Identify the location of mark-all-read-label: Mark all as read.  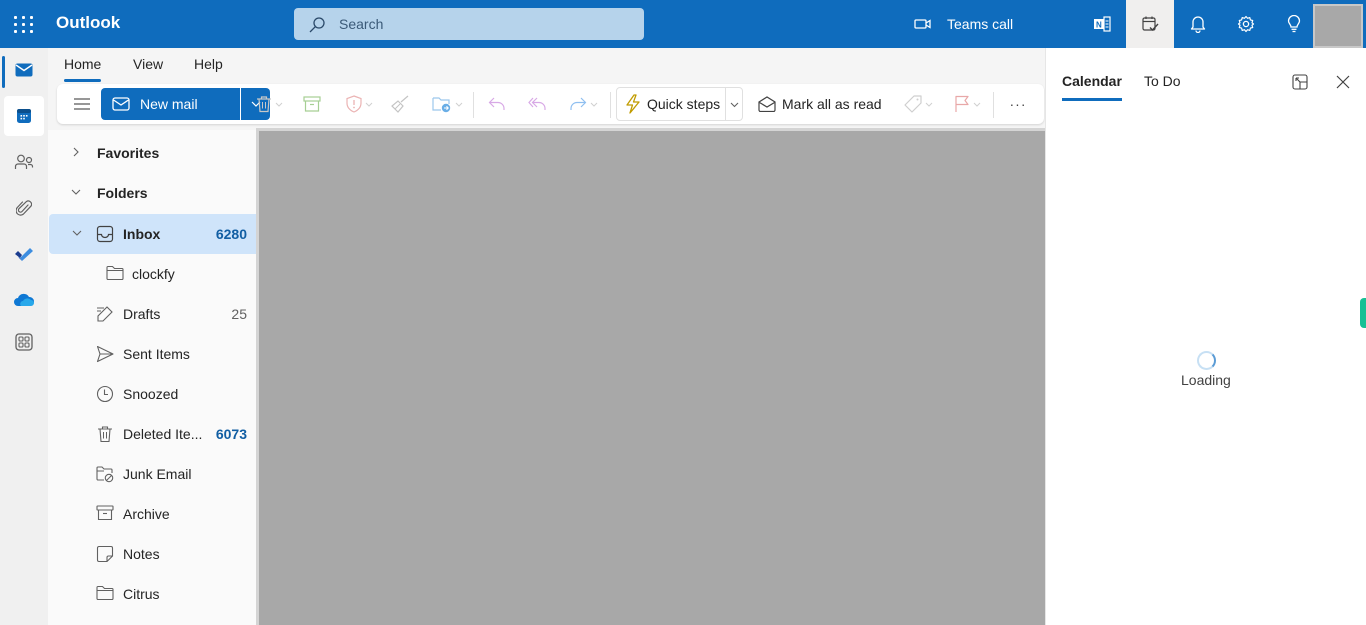
(832, 104).